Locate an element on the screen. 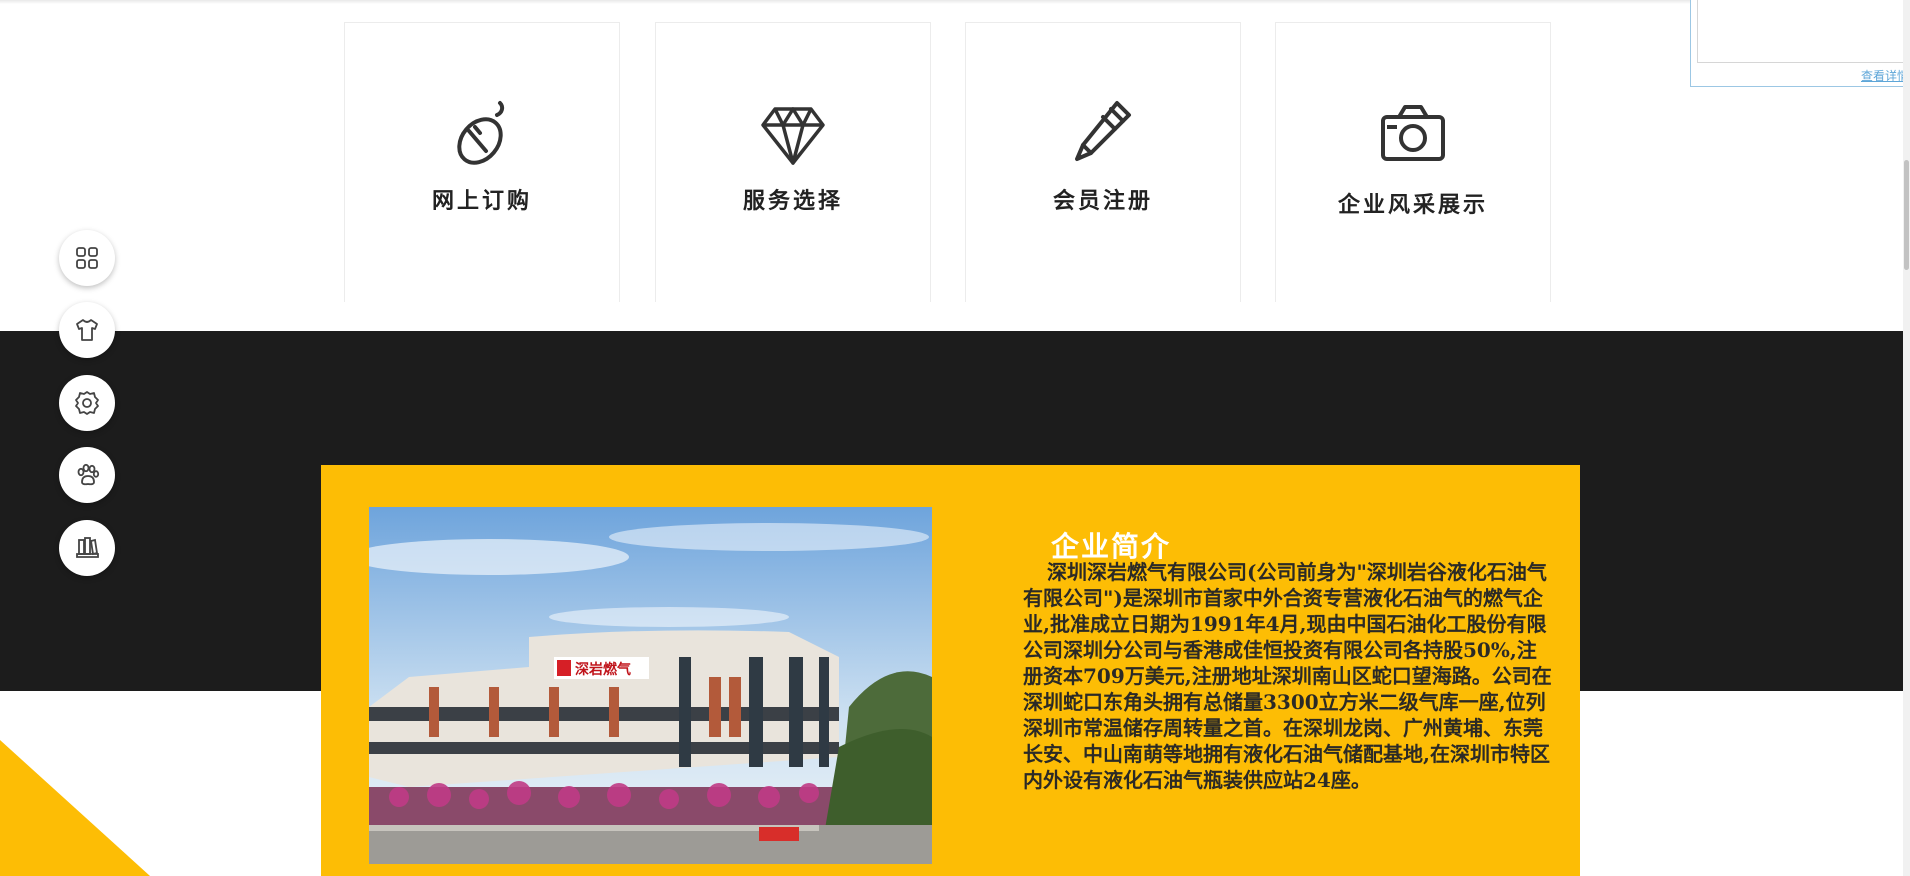  popup-panel: 查看详情 is located at coordinates (1800, 43).